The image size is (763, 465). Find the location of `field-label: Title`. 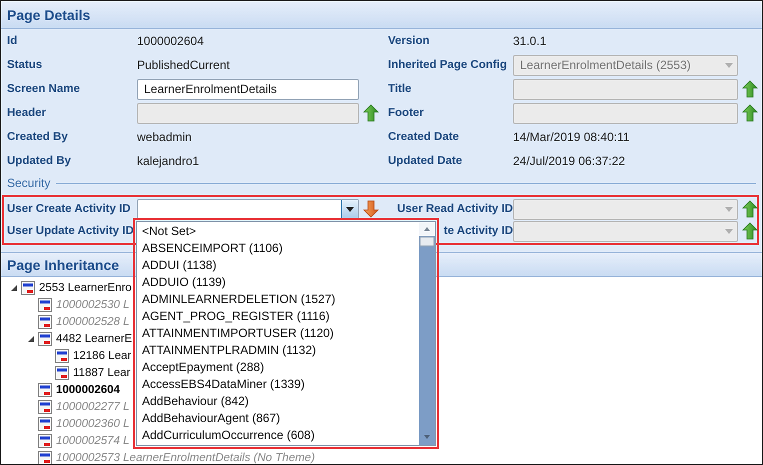

field-label: Title is located at coordinates (400, 89).